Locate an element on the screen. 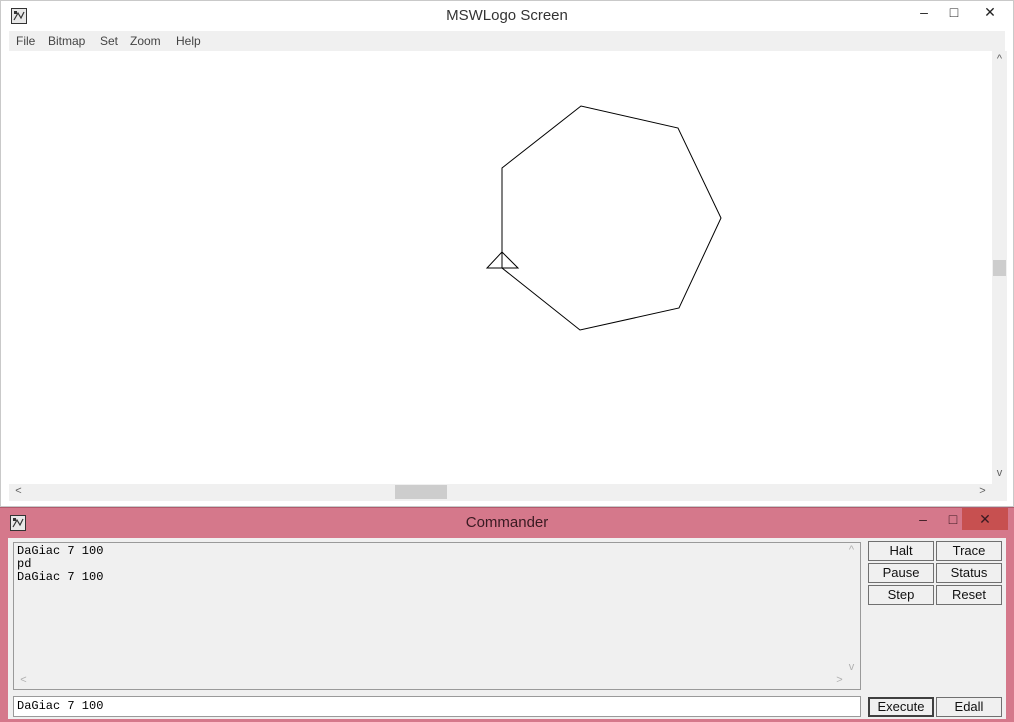 The image size is (1014, 722). menu-help: Help is located at coordinates (188, 41).